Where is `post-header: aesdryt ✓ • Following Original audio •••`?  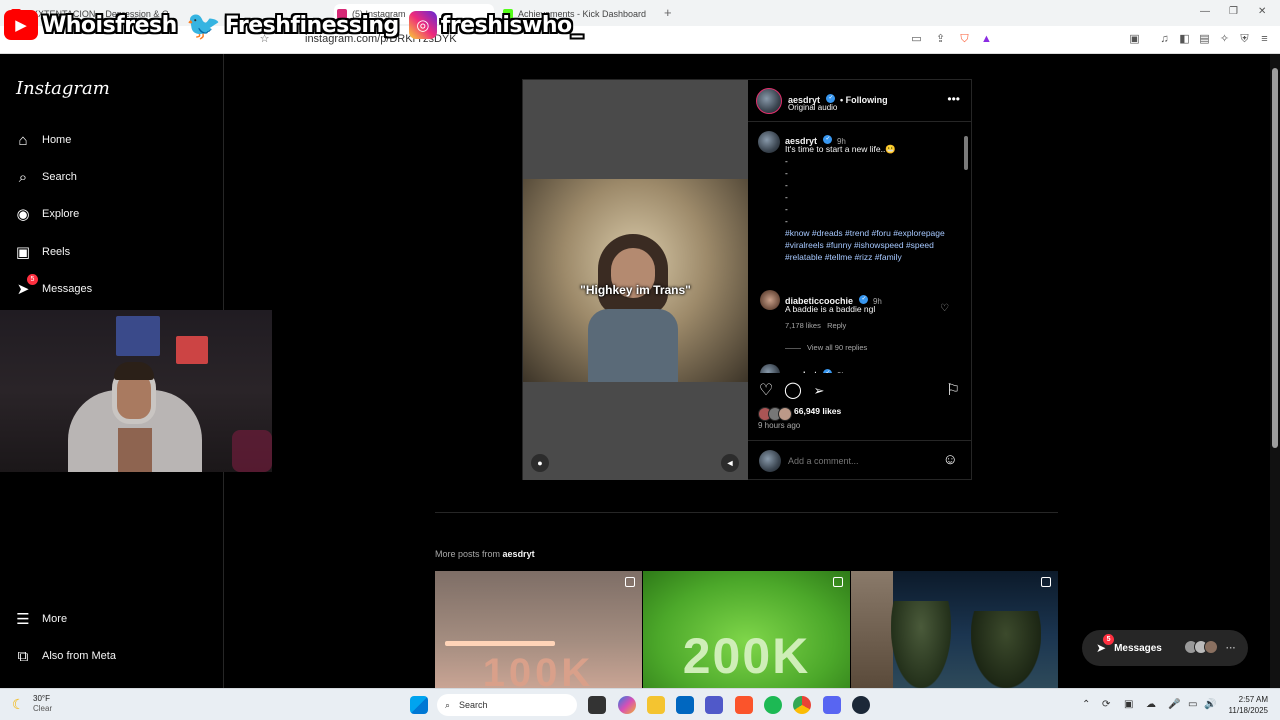
post-header: aesdryt ✓ • Following Original audio ••• is located at coordinates (860, 101).